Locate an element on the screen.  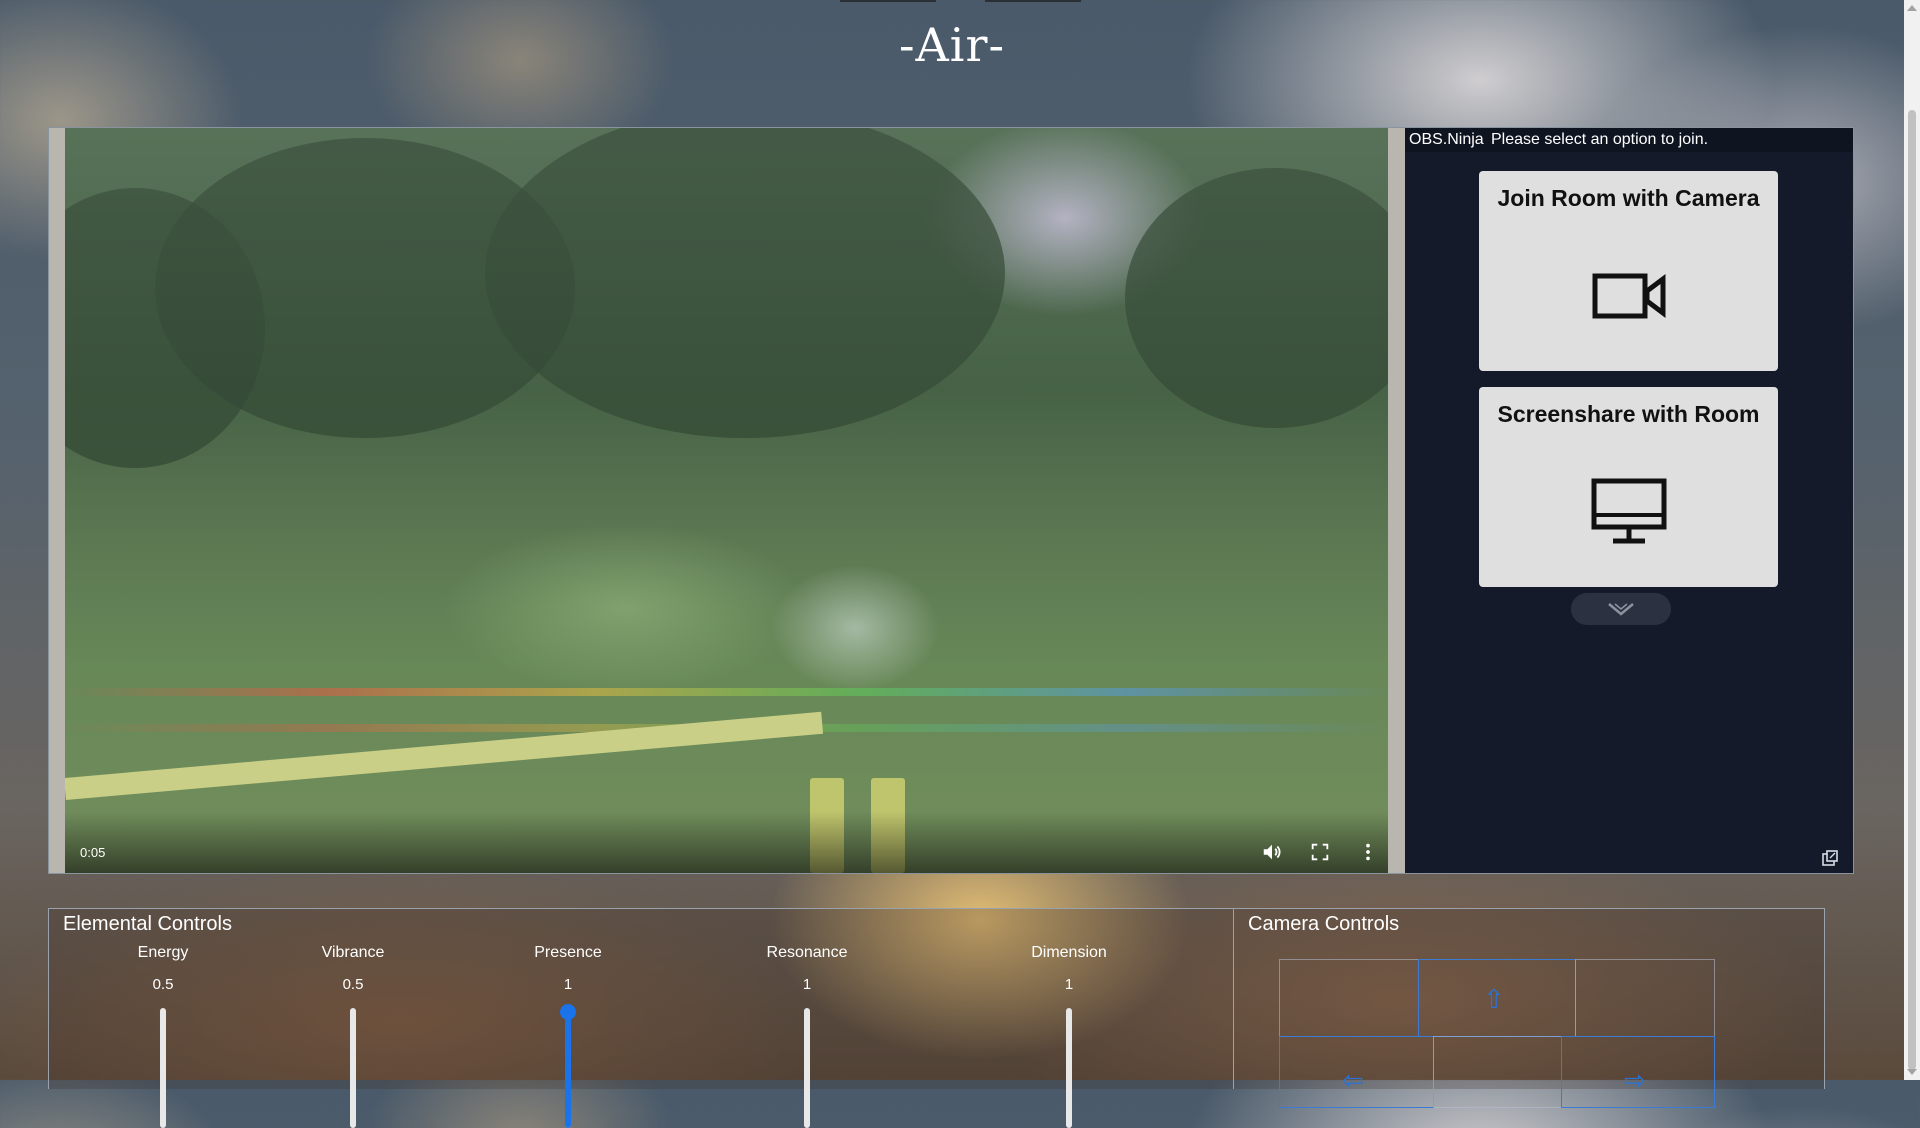
cam-right-button: ⇨ is located at coordinates (1638, 1072).